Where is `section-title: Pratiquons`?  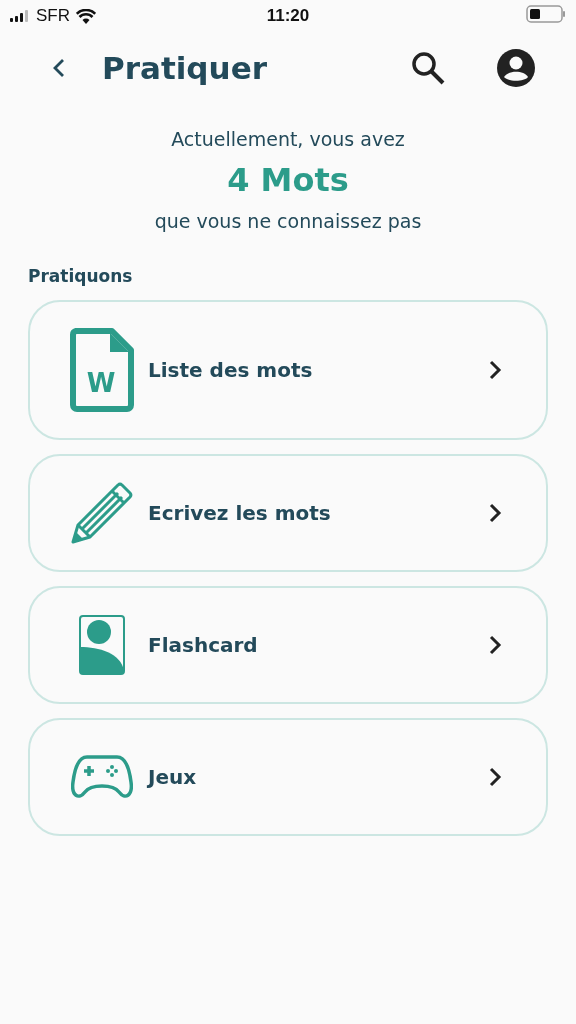 section-title: Pratiquons is located at coordinates (81, 276).